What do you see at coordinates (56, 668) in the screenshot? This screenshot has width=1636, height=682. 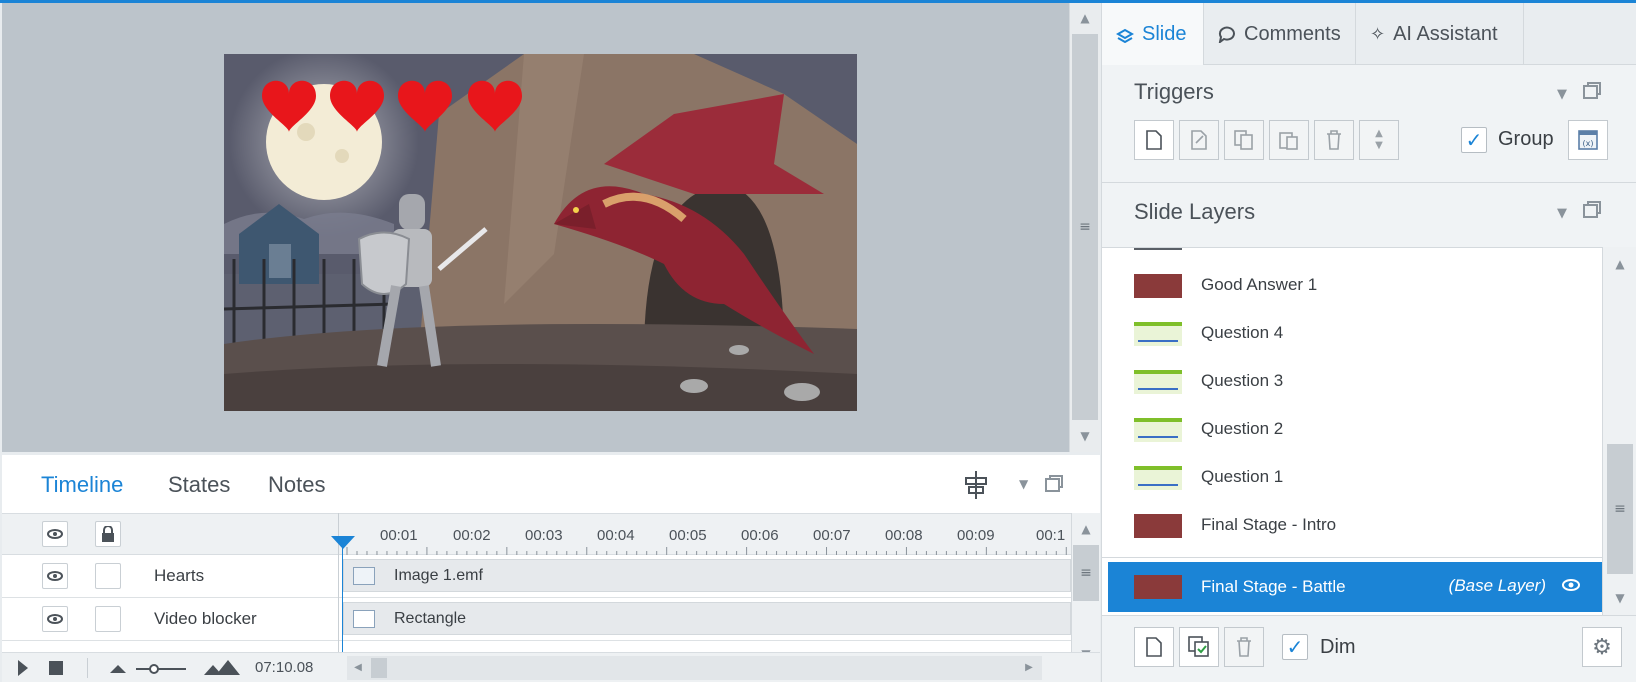 I see `stop-icon` at bounding box center [56, 668].